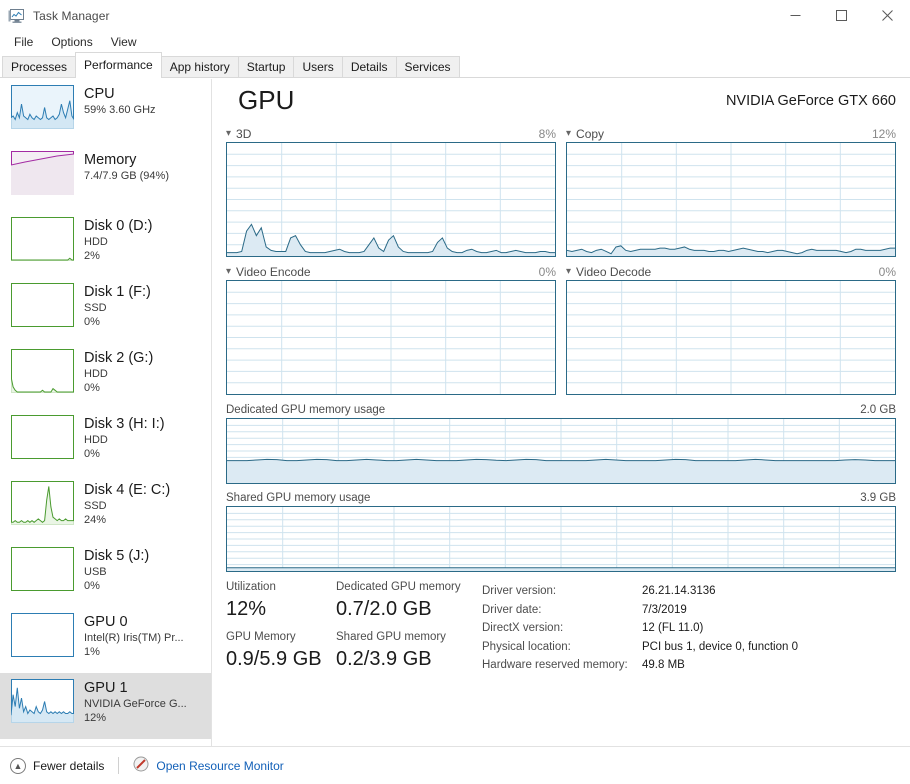  What do you see at coordinates (640, 665) in the screenshot?
I see `info-row-hardware-reserved-memory: Hardware reserved memory: 49.8 MB` at bounding box center [640, 665].